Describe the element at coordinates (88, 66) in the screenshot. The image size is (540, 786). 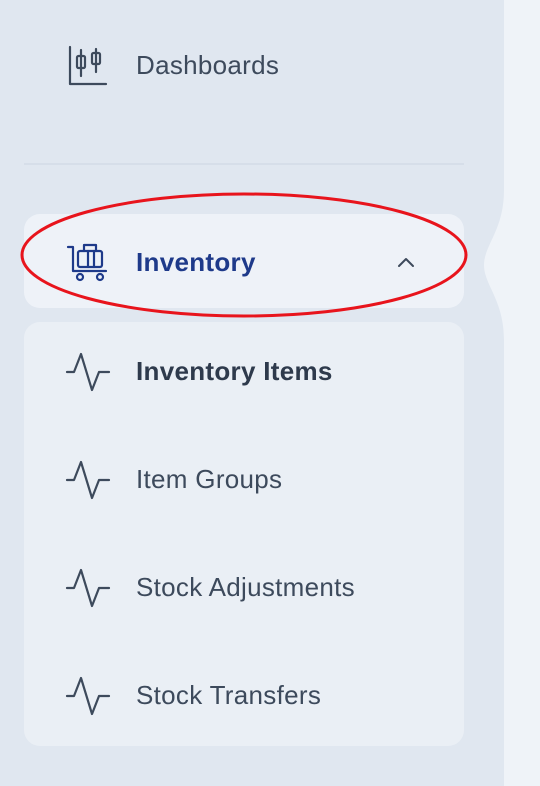
I see `candlestick-chart-icon` at that location.